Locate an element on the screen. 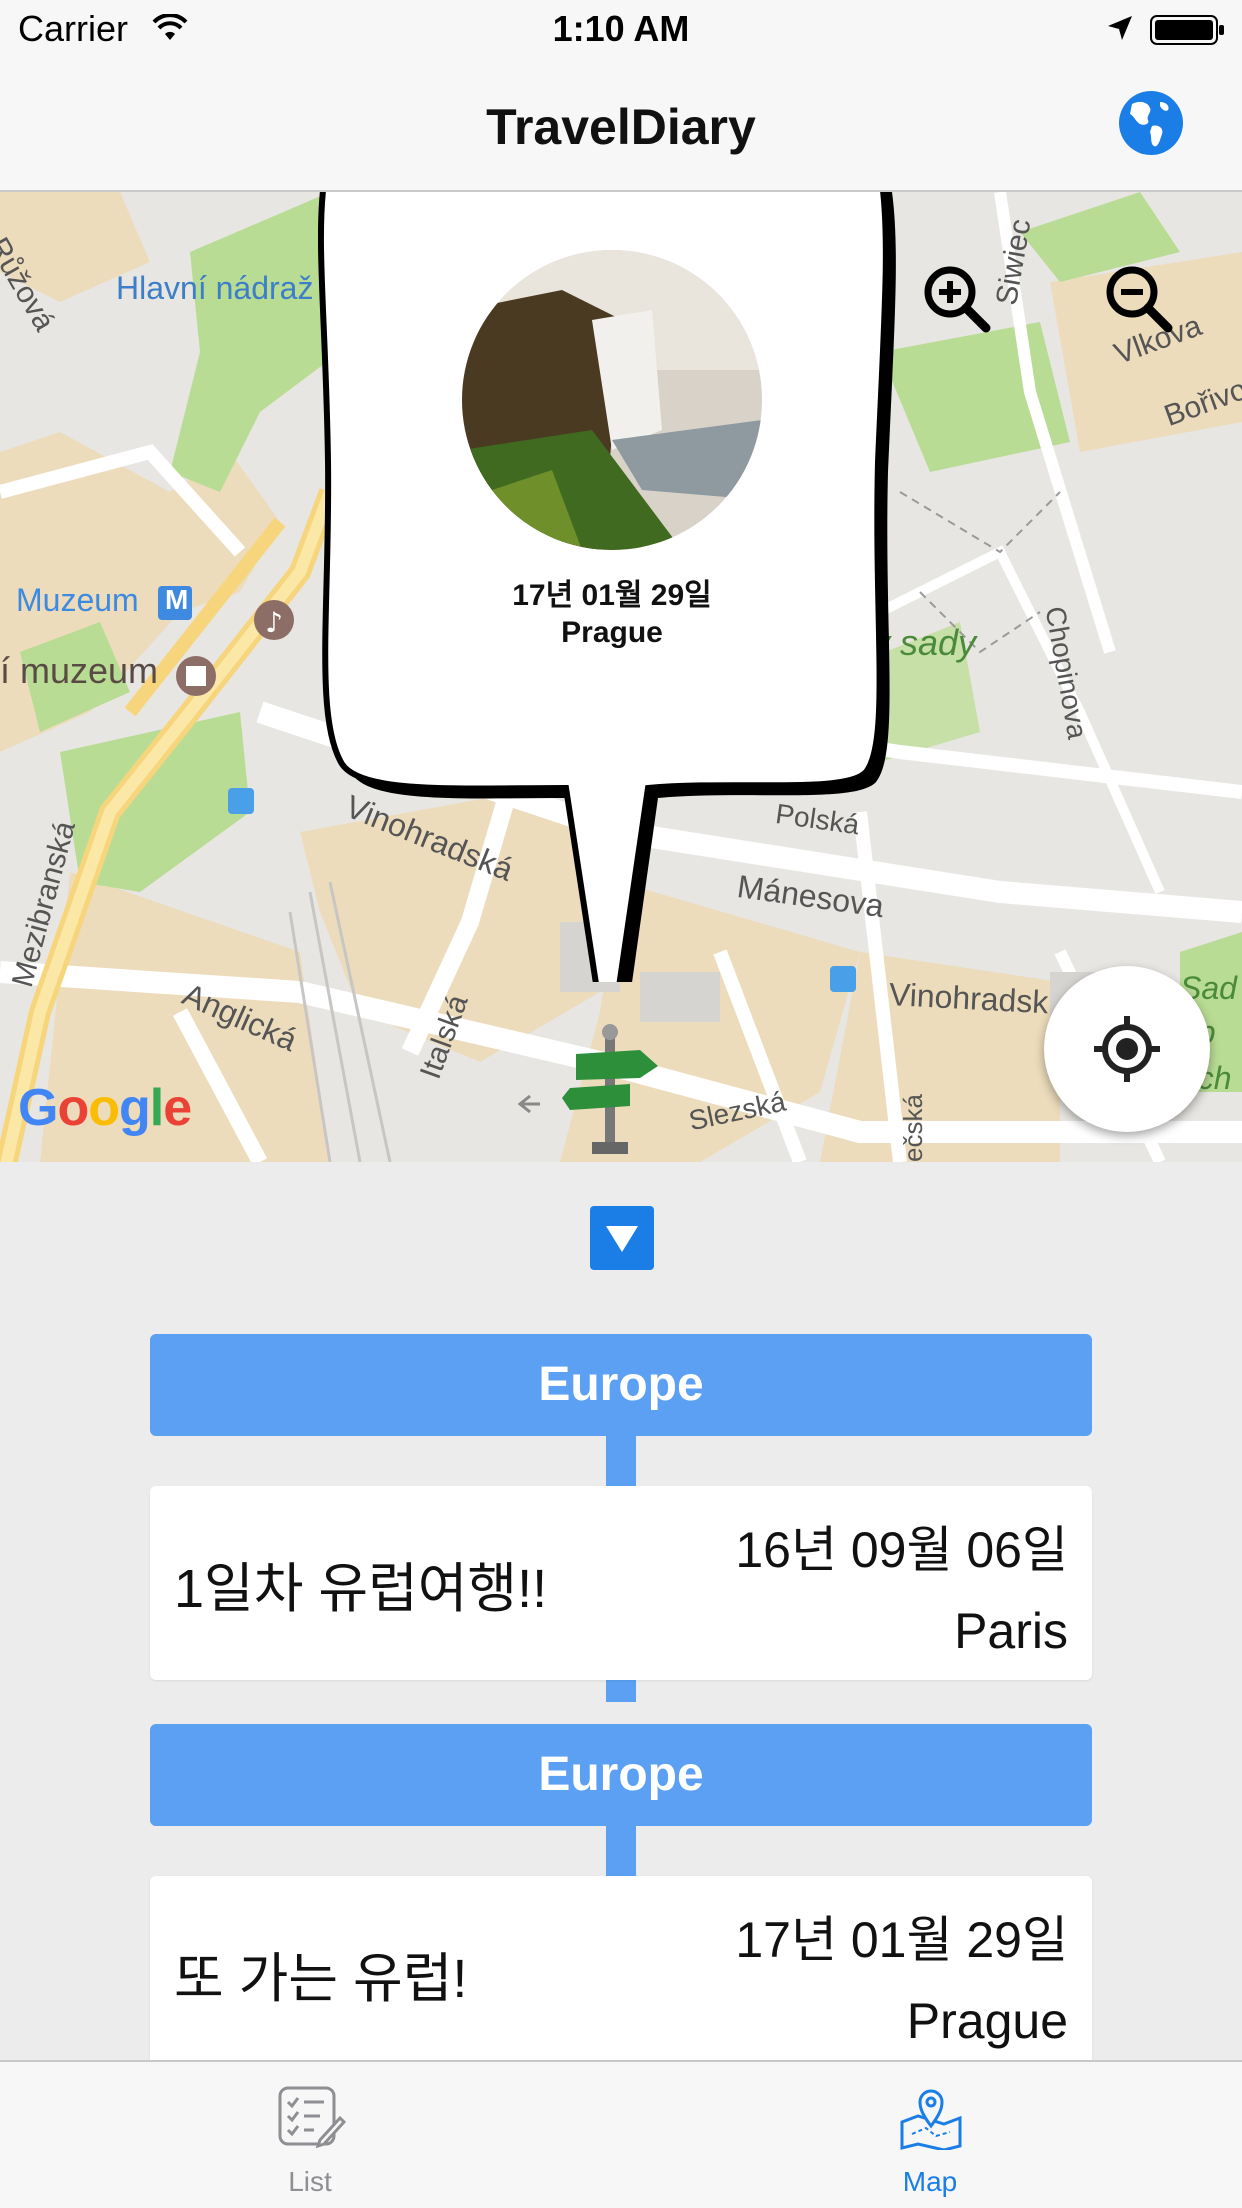 The width and height of the screenshot is (1242, 2208). tab-bar: List Map is located at coordinates (621, 2134).